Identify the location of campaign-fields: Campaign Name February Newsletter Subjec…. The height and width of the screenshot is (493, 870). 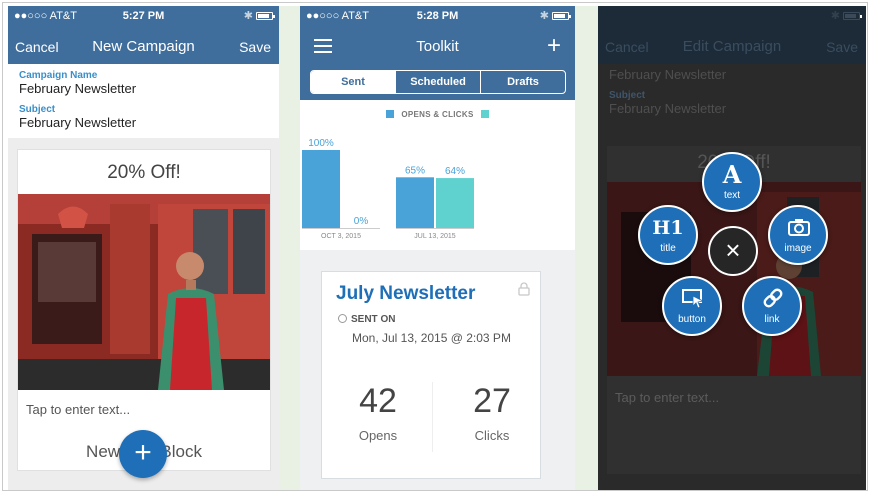
(143, 101).